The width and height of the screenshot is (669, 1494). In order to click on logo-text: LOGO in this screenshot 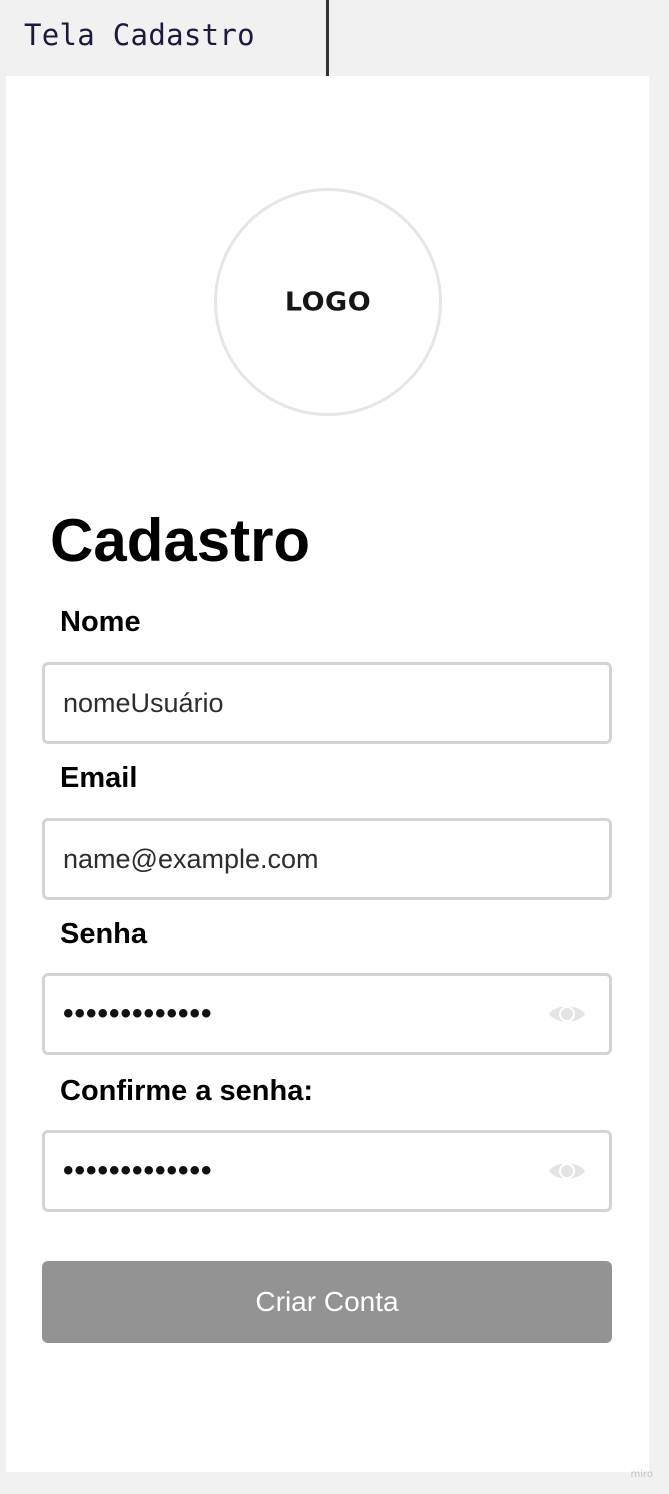, I will do `click(328, 302)`.